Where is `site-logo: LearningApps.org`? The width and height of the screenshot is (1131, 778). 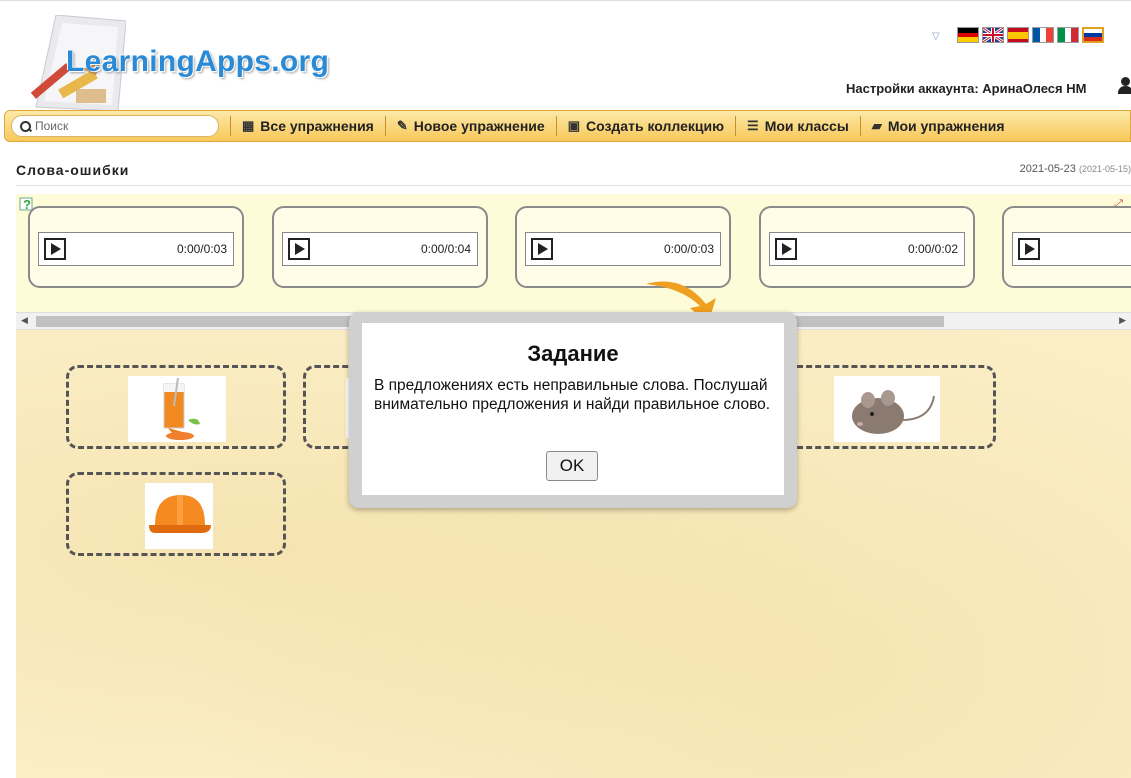
site-logo: LearningApps.org is located at coordinates (197, 62).